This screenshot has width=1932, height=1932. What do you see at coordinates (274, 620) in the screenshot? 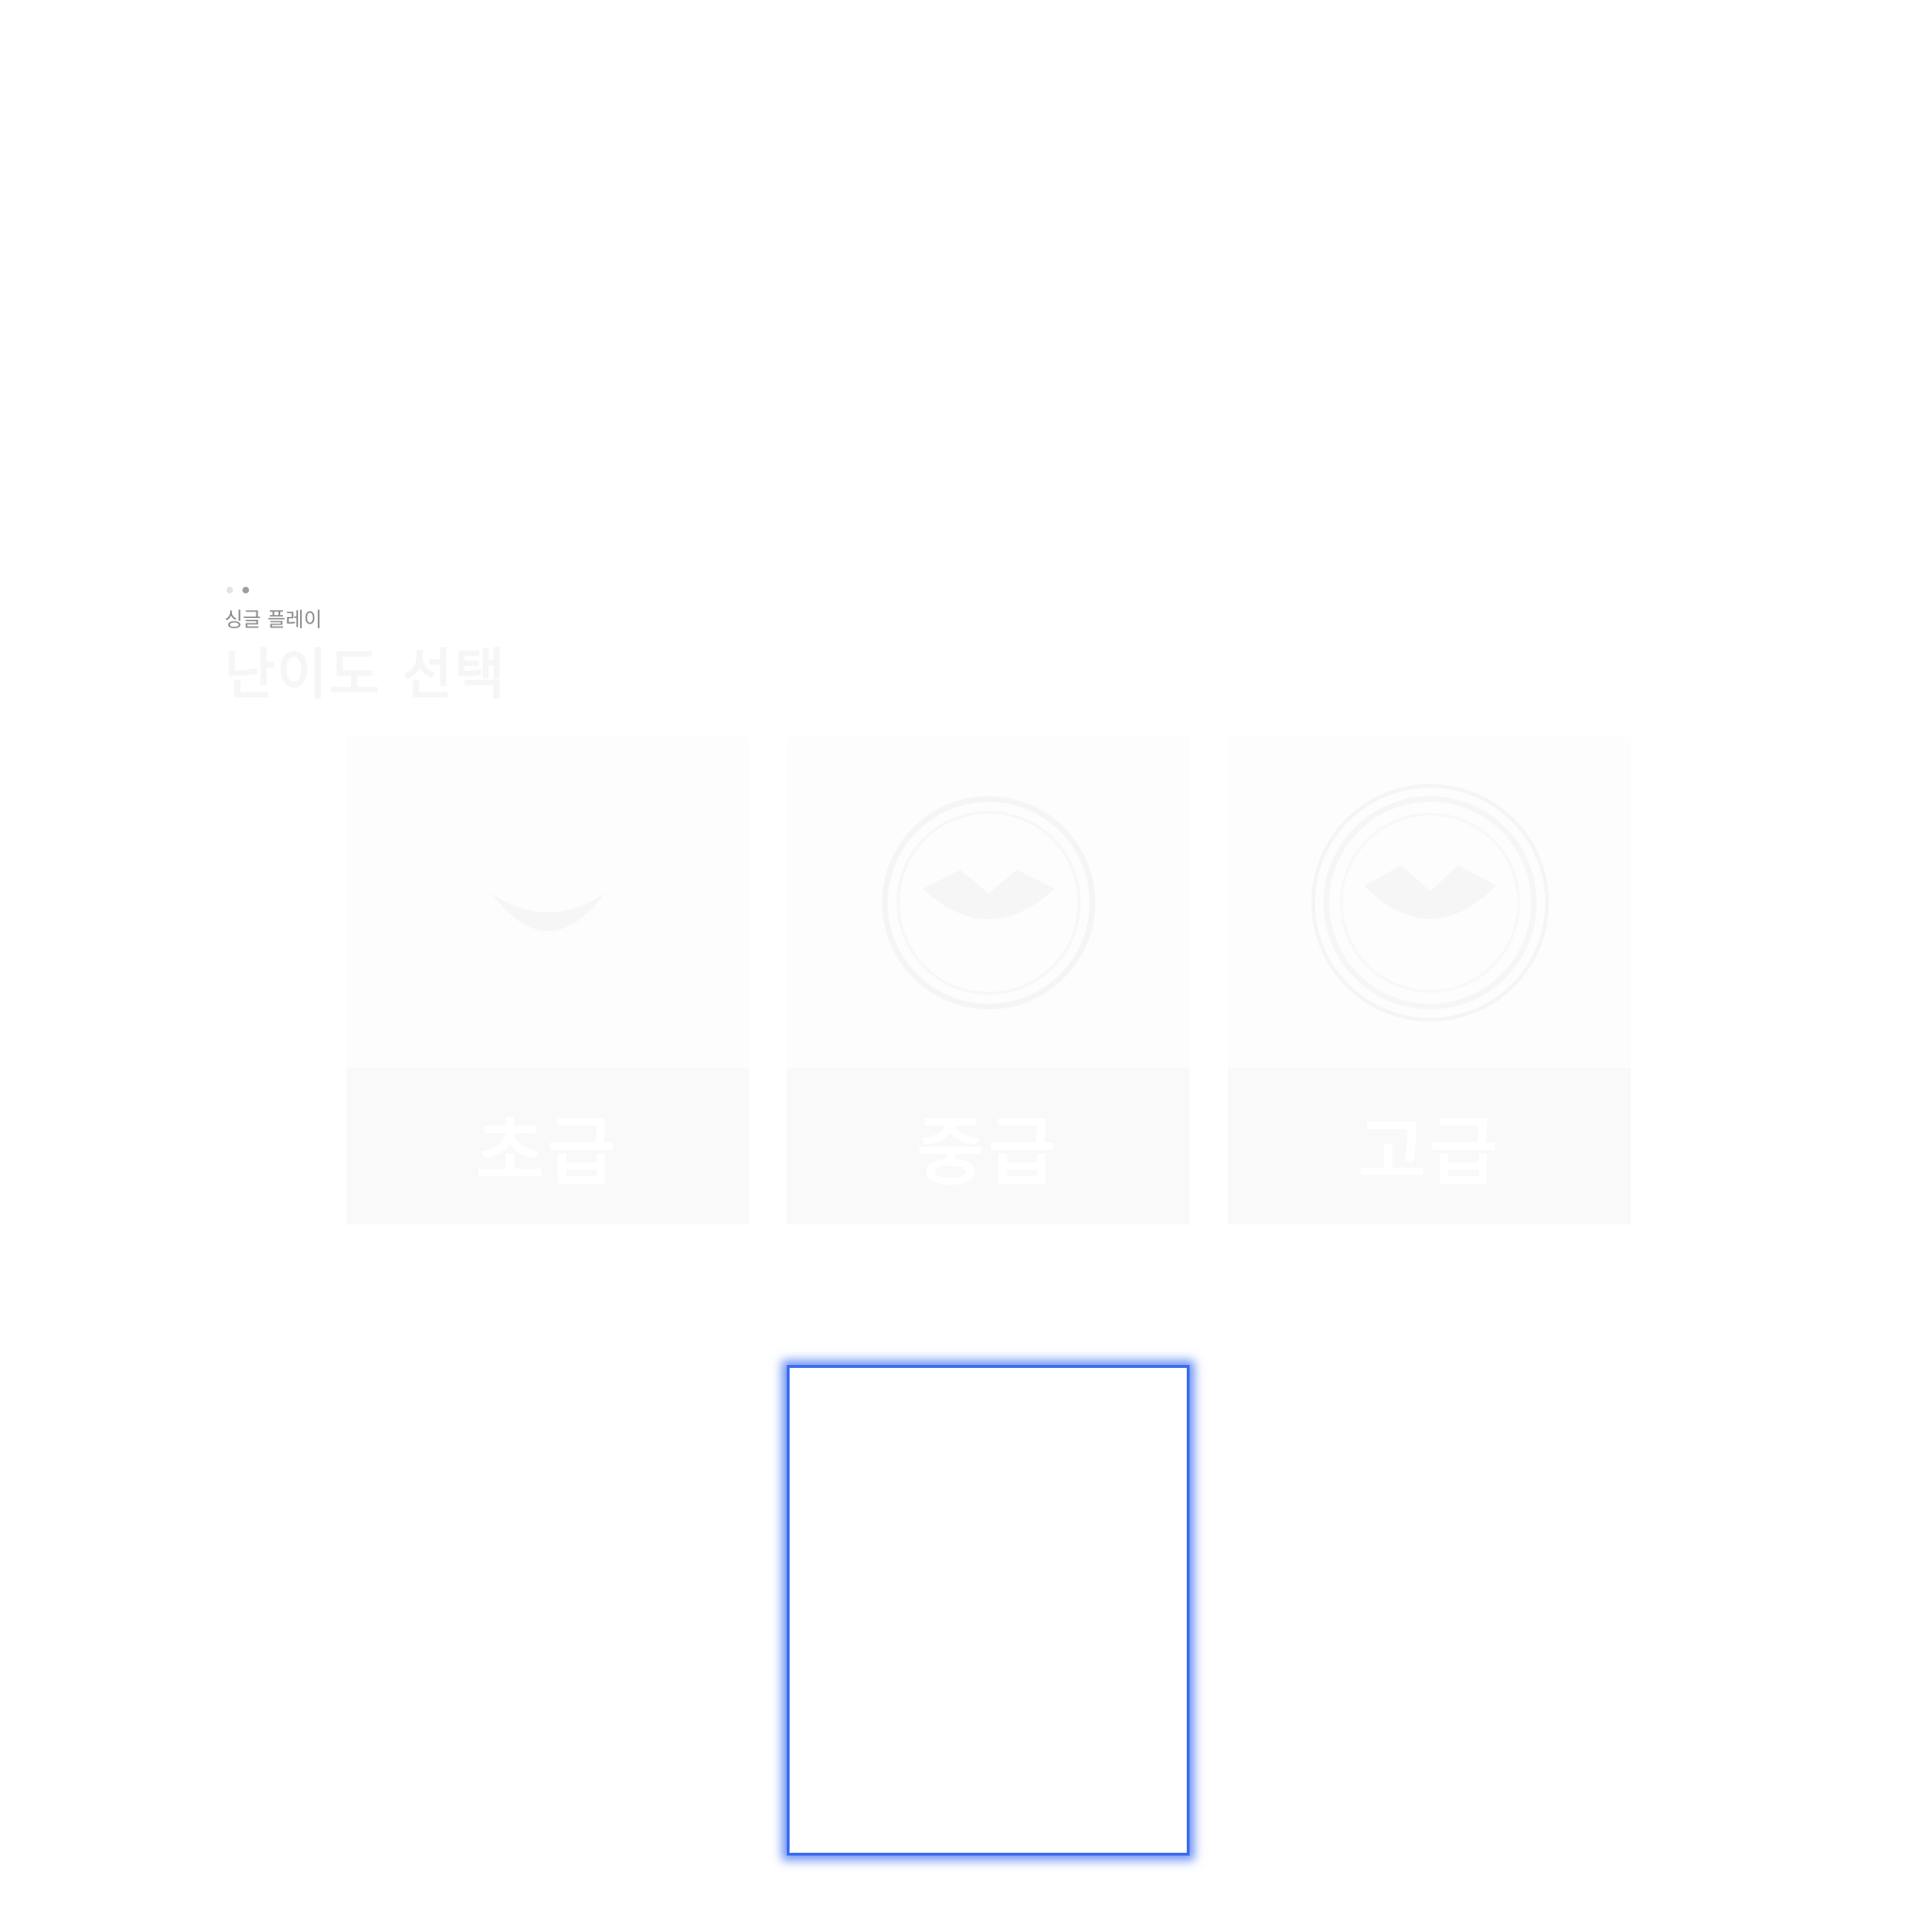
I see `breadcrumb: 싱글 플레이` at bounding box center [274, 620].